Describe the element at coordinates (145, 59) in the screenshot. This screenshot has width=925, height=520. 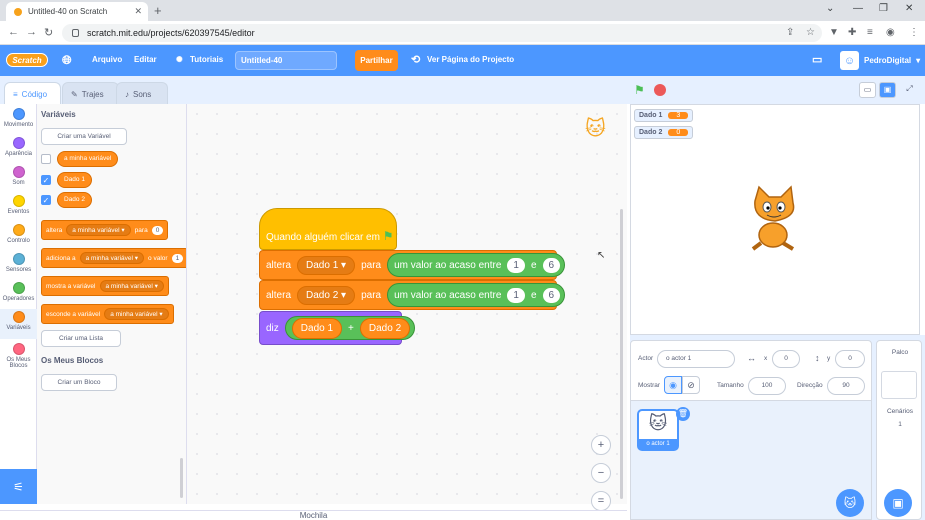
I see `menu-edit: Editar` at that location.